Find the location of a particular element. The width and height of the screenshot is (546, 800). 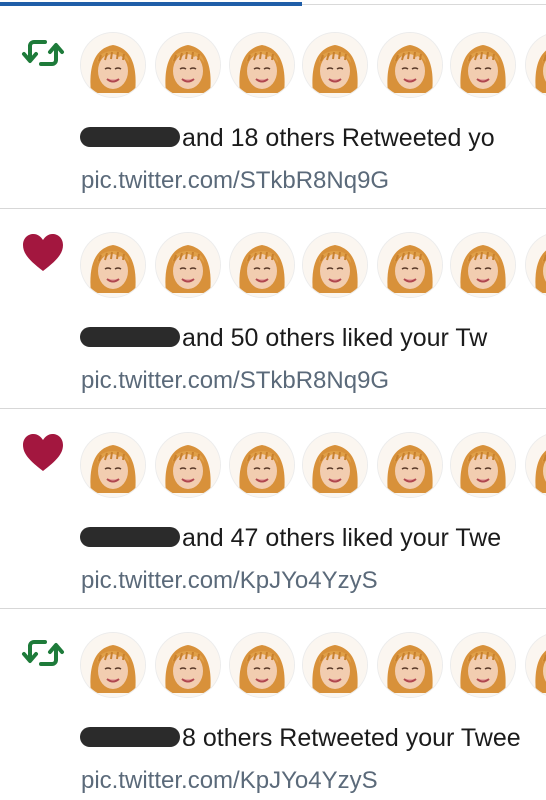

tab-divider is located at coordinates (424, 4).